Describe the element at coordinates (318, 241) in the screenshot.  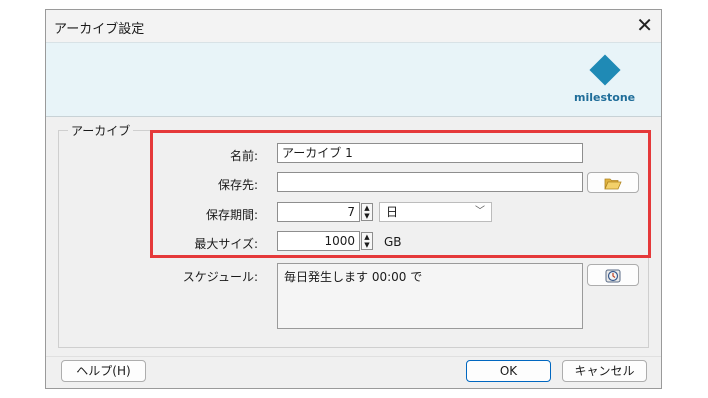
I see `max-size-input: 1000` at that location.